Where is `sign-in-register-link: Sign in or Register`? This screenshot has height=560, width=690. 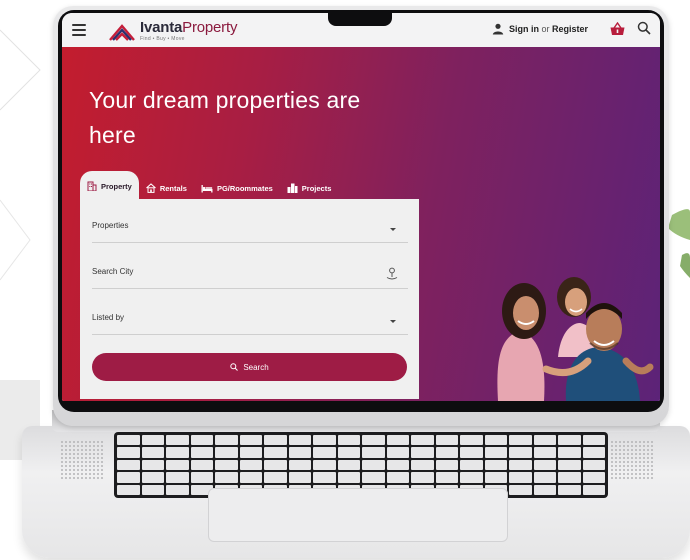
sign-in-register-link: Sign in or Register is located at coordinates (548, 29).